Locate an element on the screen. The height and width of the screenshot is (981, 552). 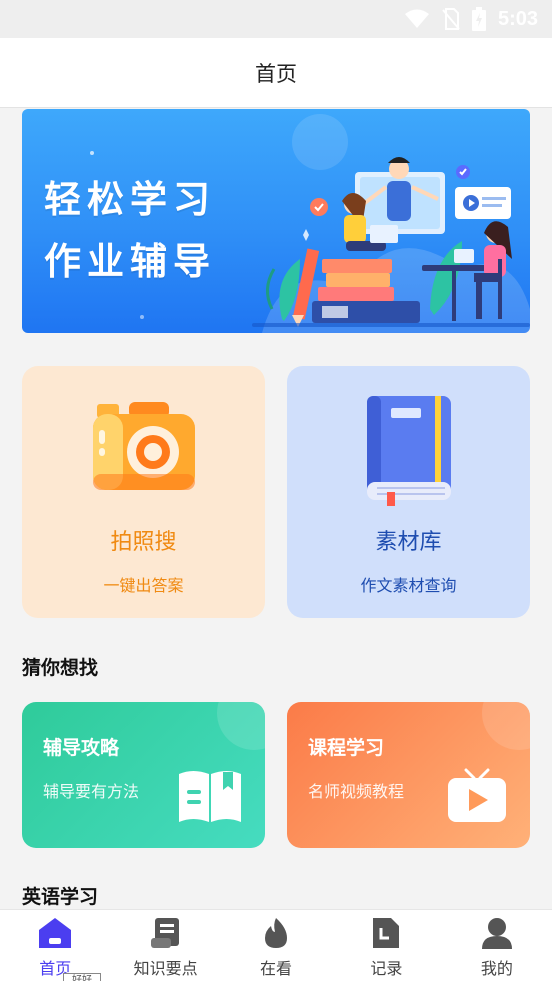
tab-watching: 在看 is located at coordinates (276, 945).